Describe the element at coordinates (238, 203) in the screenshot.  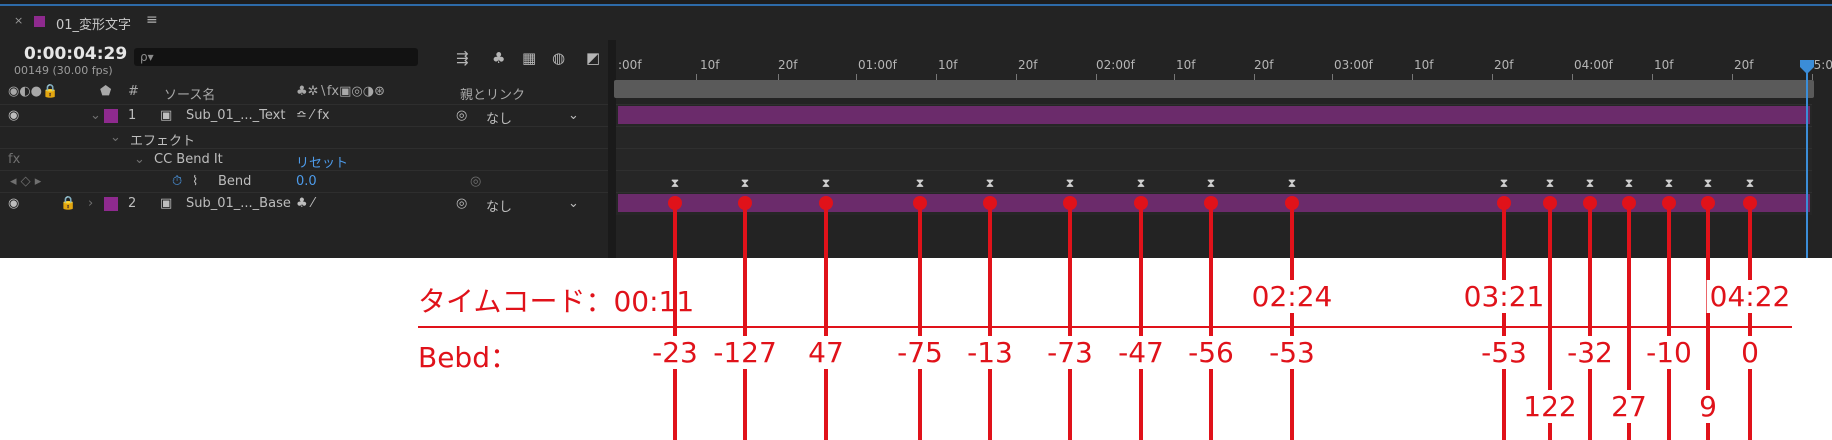
I see `layer-name: Sub_01_..._Base` at that location.